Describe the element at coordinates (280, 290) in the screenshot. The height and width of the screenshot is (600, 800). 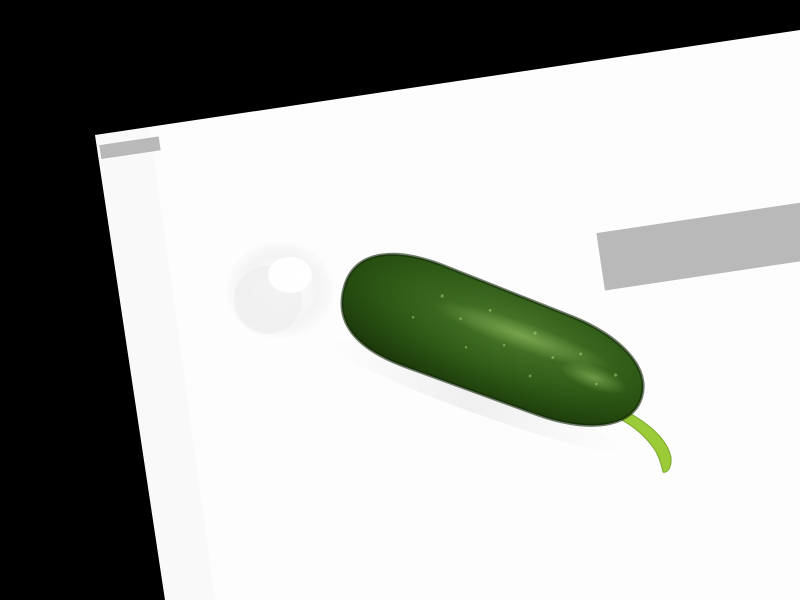
I see `wrapped-end-blob` at that location.